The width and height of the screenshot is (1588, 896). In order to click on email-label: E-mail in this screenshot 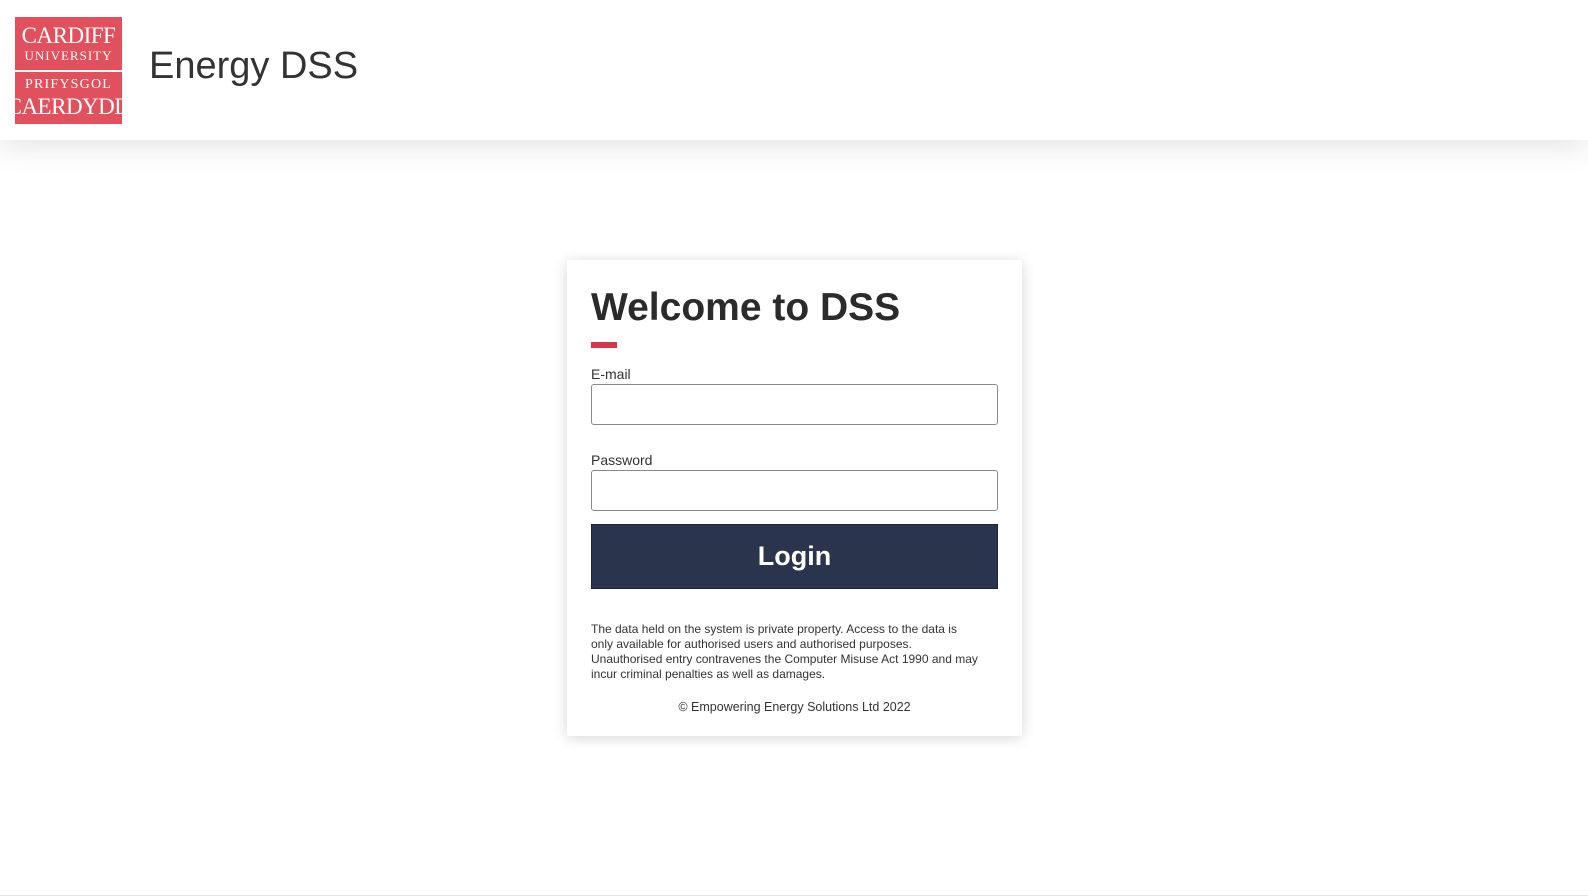, I will do `click(611, 374)`.